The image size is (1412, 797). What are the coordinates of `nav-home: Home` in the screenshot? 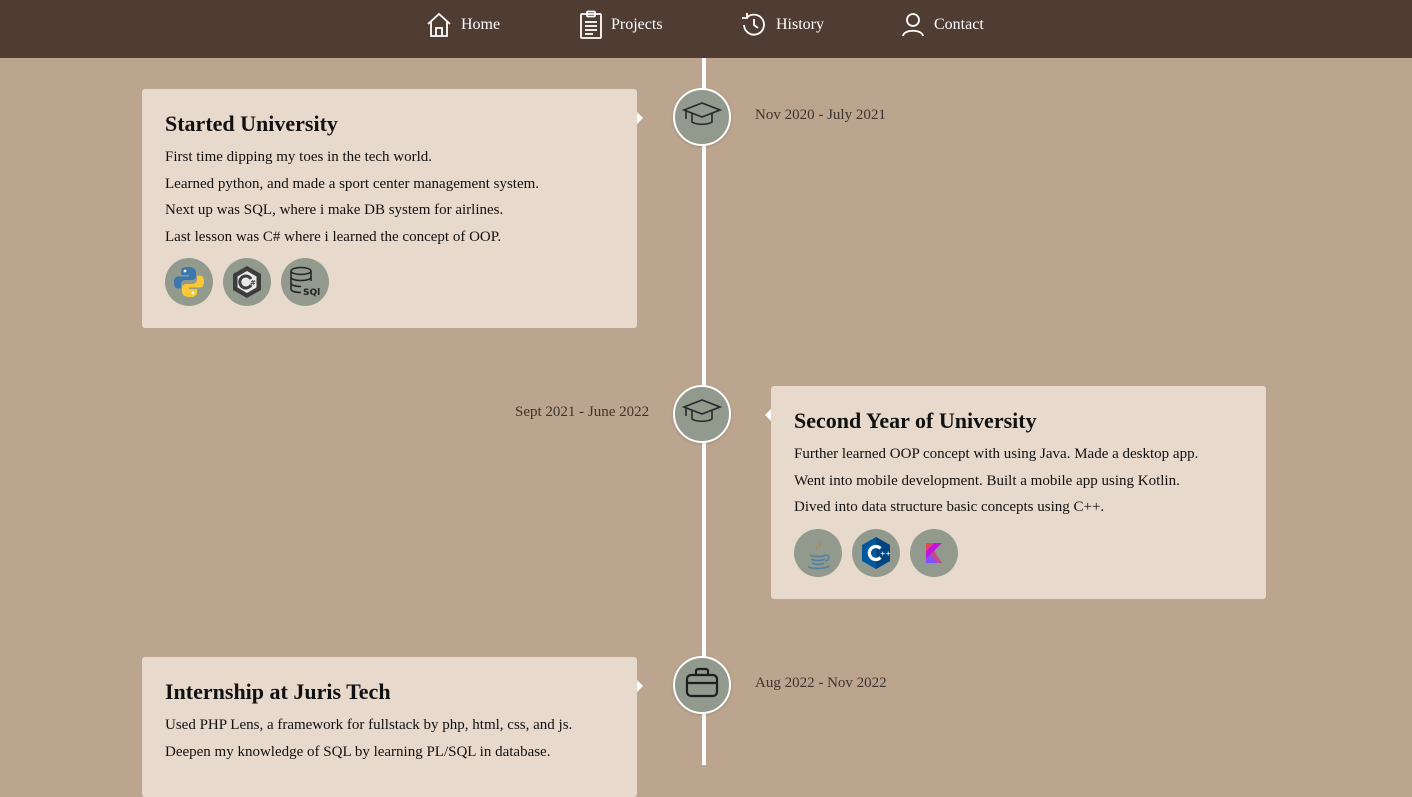 It's located at (462, 25).